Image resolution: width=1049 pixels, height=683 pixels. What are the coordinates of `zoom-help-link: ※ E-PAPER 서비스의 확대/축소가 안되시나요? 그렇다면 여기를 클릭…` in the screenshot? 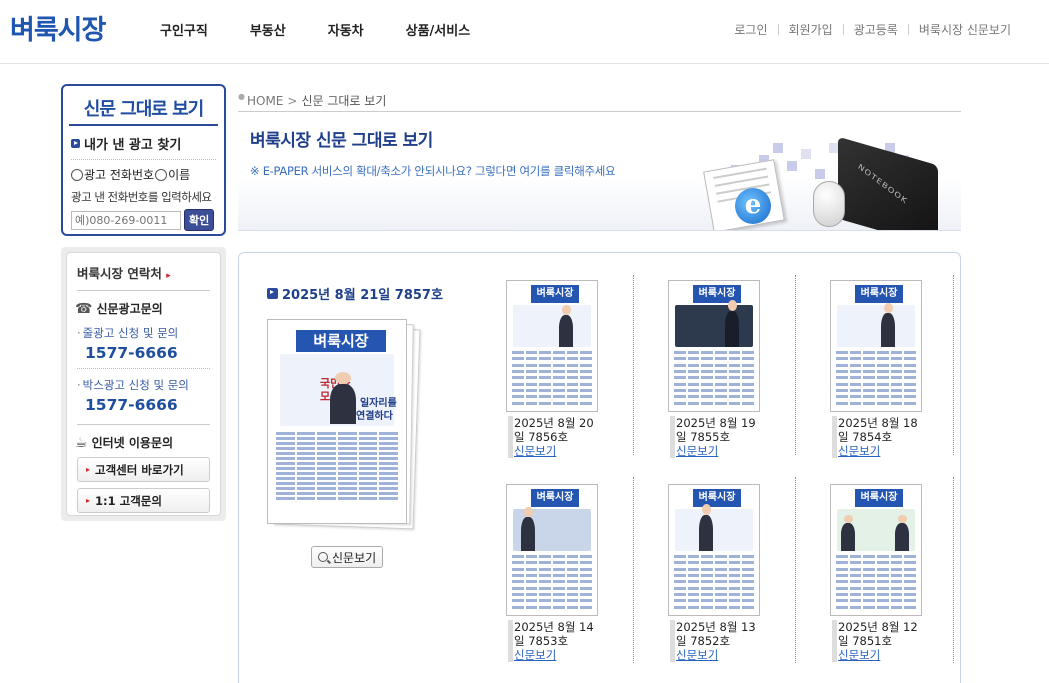 It's located at (433, 171).